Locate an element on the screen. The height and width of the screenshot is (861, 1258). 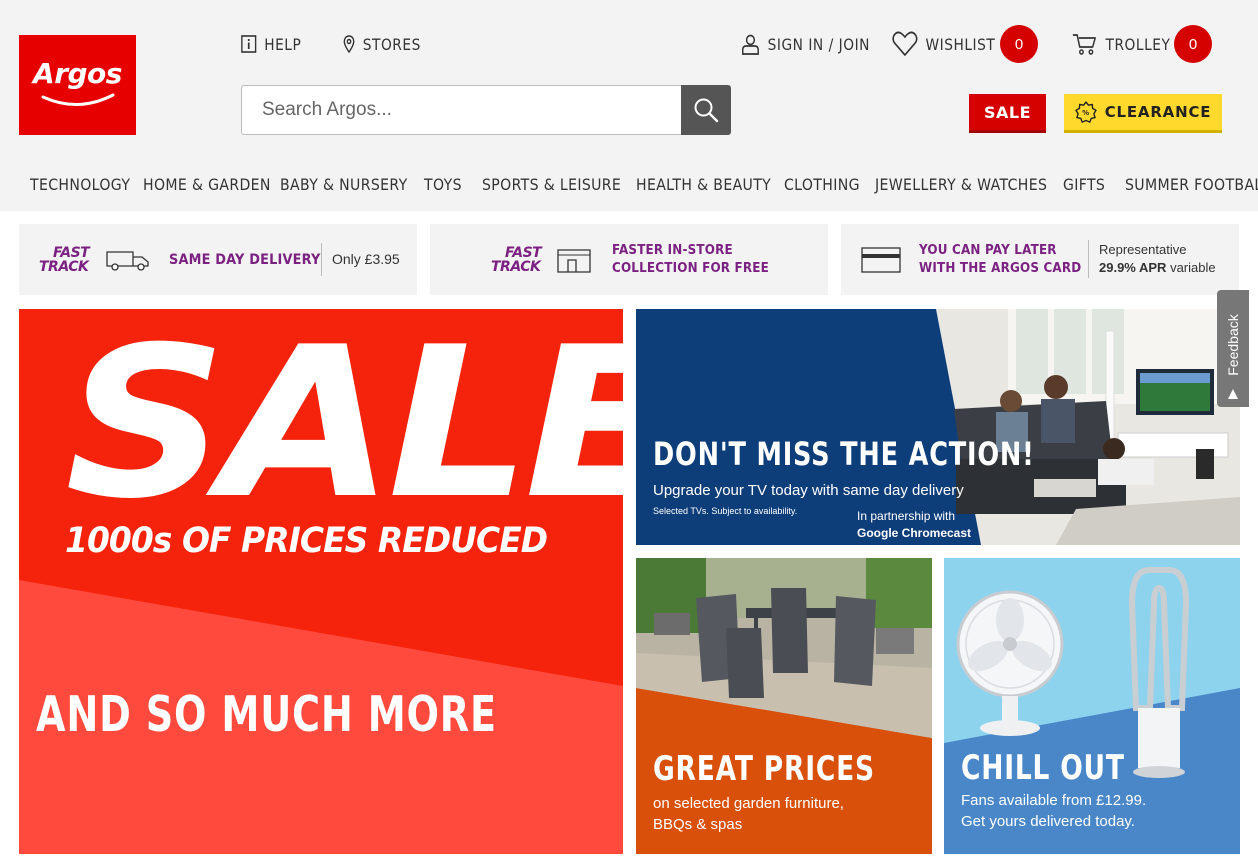
collection-line2: COLLECTION FOR FREE is located at coordinates (691, 268).